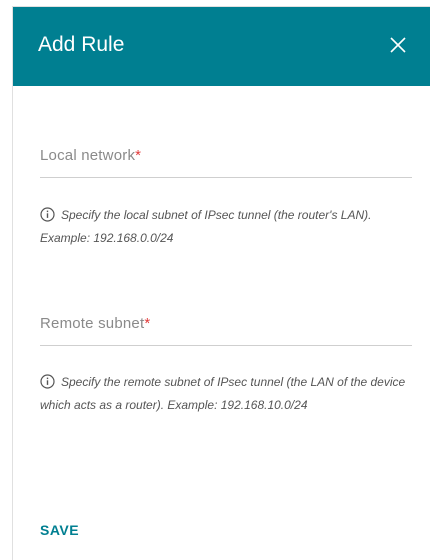  I want to click on local-network-underline, so click(226, 177).